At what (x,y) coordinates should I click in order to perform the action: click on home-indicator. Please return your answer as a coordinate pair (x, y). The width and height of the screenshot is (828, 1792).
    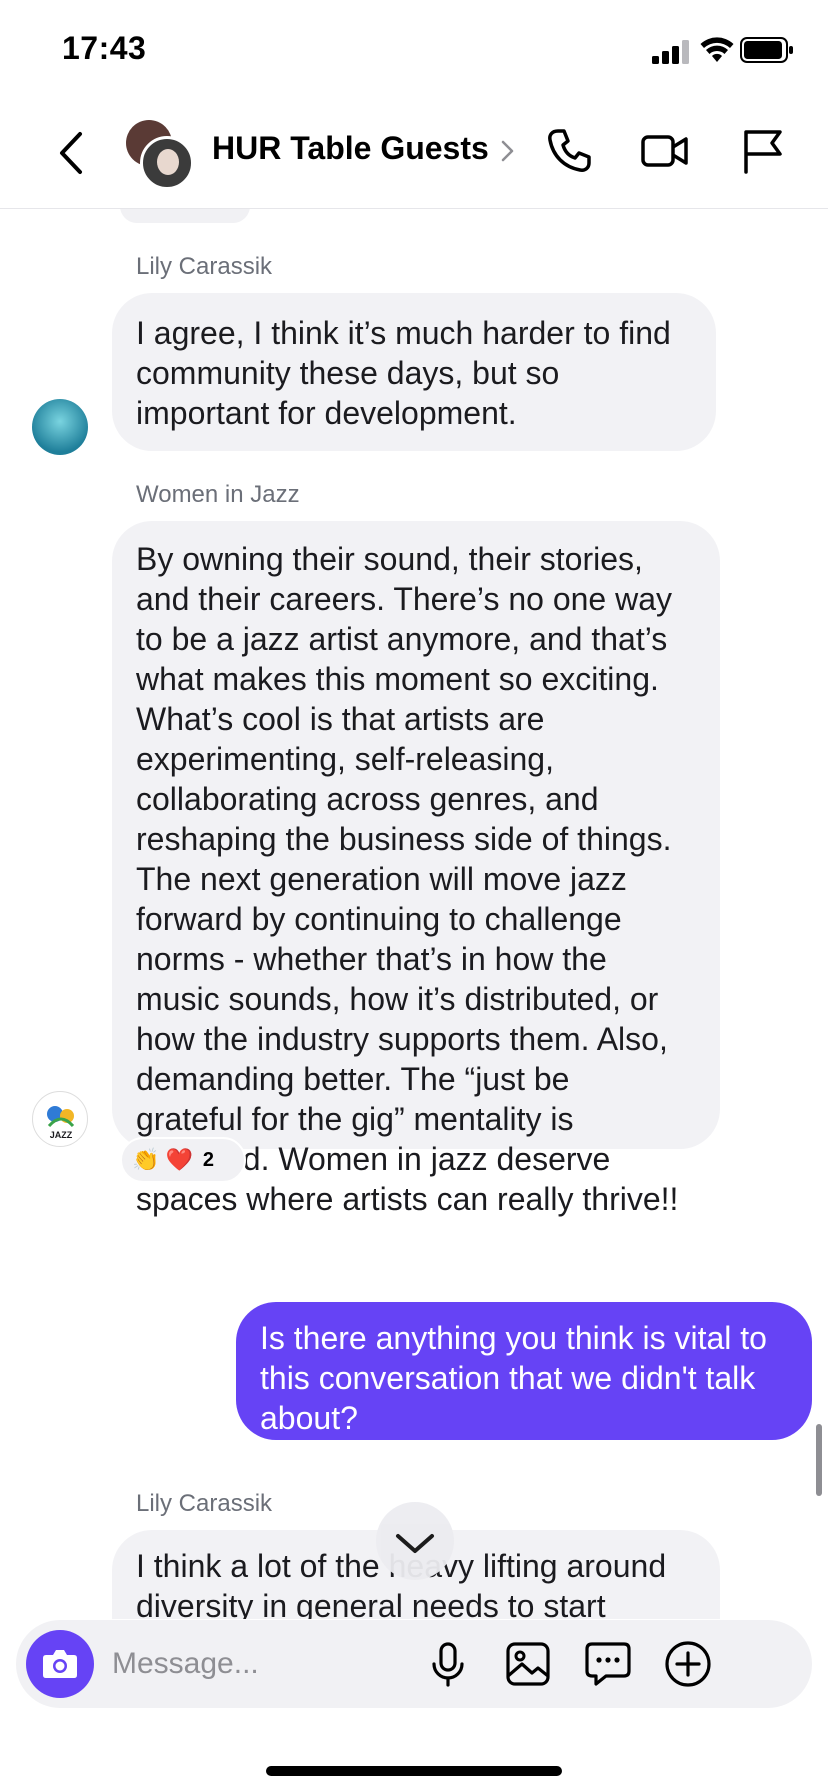
    Looking at the image, I should click on (414, 1771).